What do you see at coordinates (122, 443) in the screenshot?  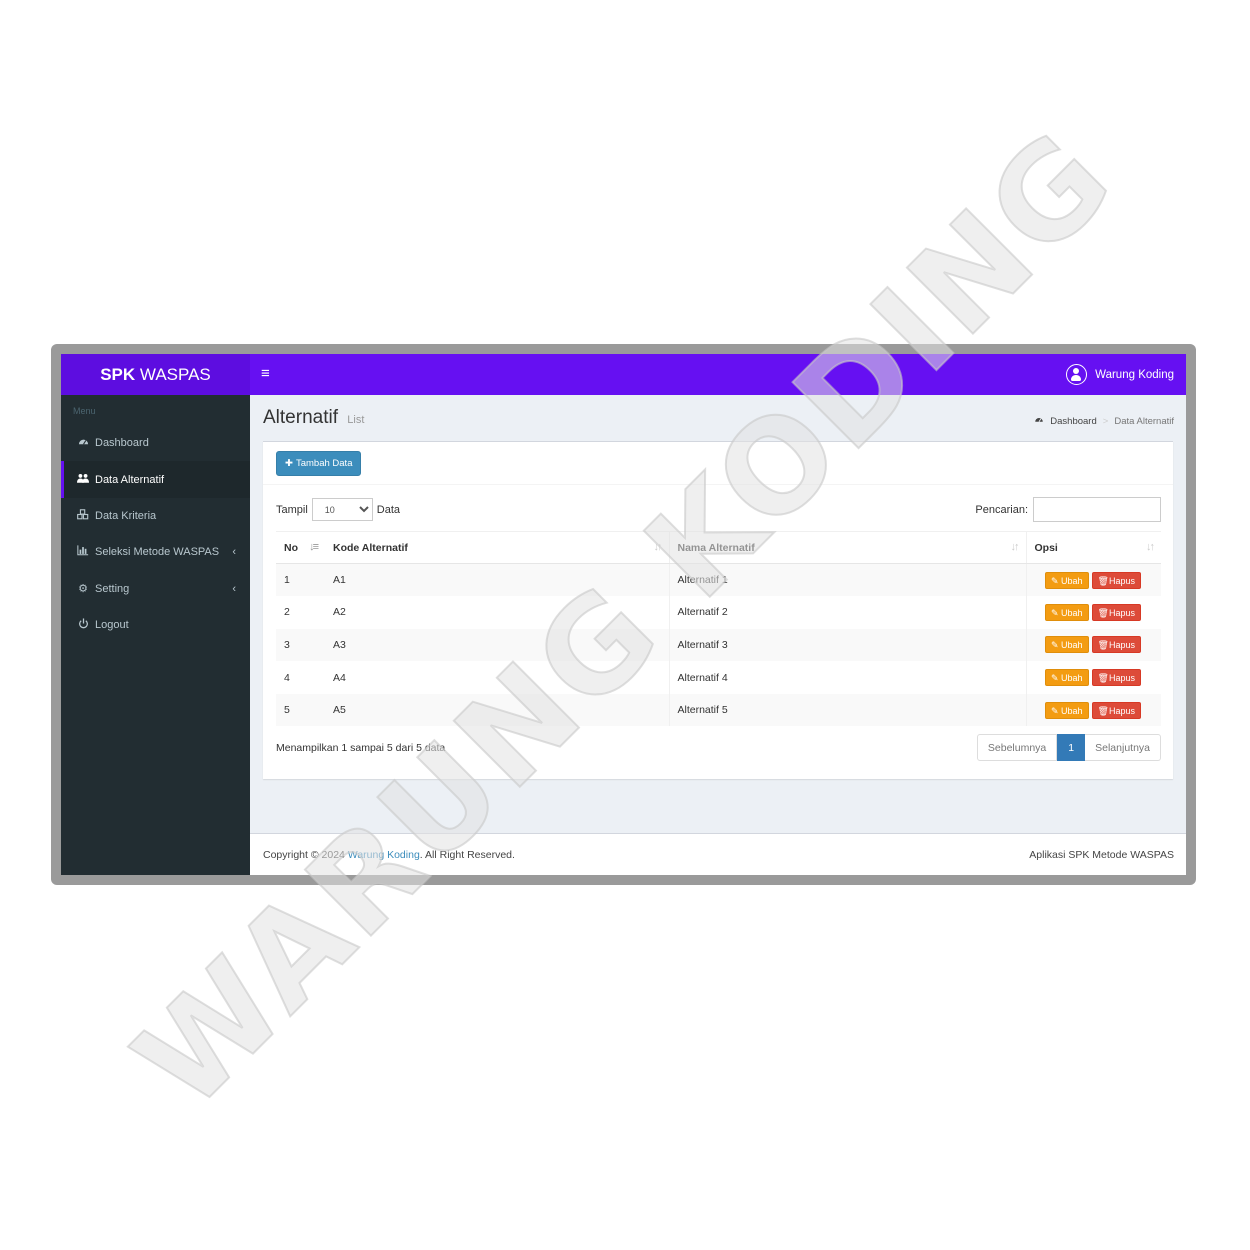 I see `sidebar-item-label: Dashboard` at bounding box center [122, 443].